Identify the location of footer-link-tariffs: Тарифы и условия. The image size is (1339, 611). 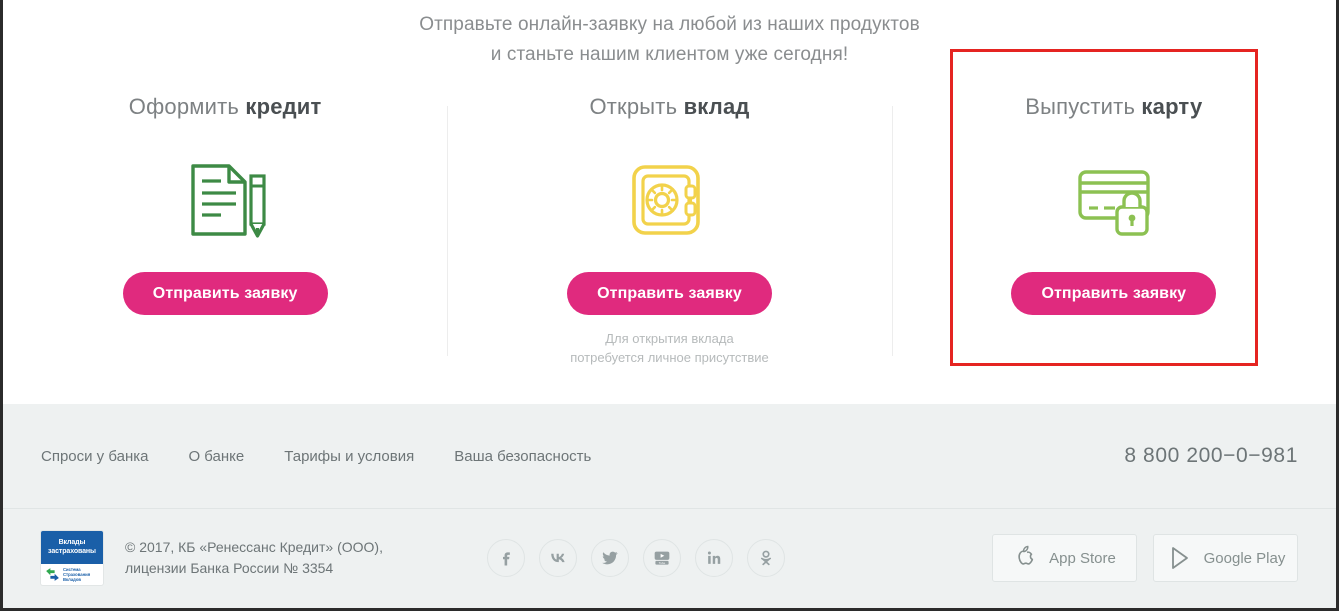
(349, 456).